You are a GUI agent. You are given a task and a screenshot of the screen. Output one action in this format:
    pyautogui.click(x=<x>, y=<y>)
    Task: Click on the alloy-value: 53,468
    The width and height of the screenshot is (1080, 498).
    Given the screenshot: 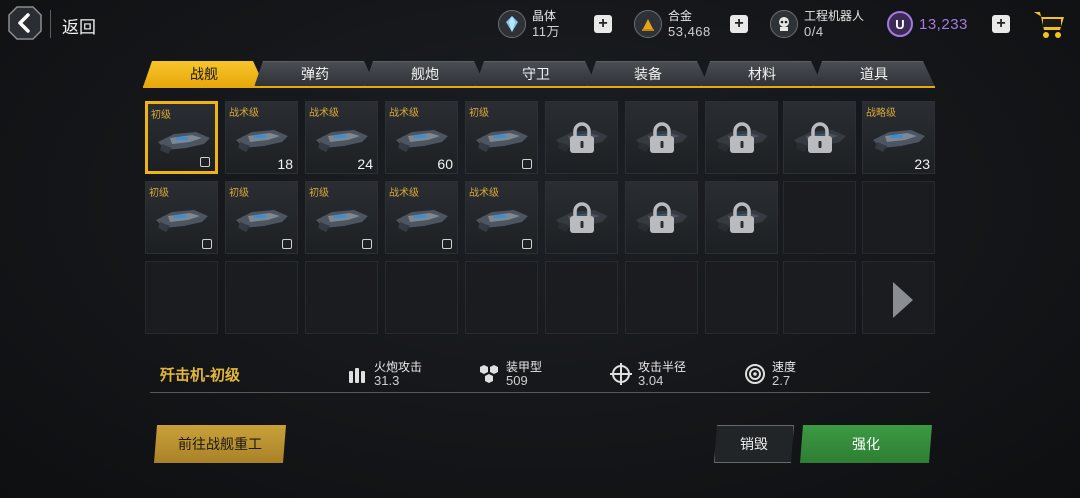 What is the action you would take?
    pyautogui.click(x=689, y=31)
    